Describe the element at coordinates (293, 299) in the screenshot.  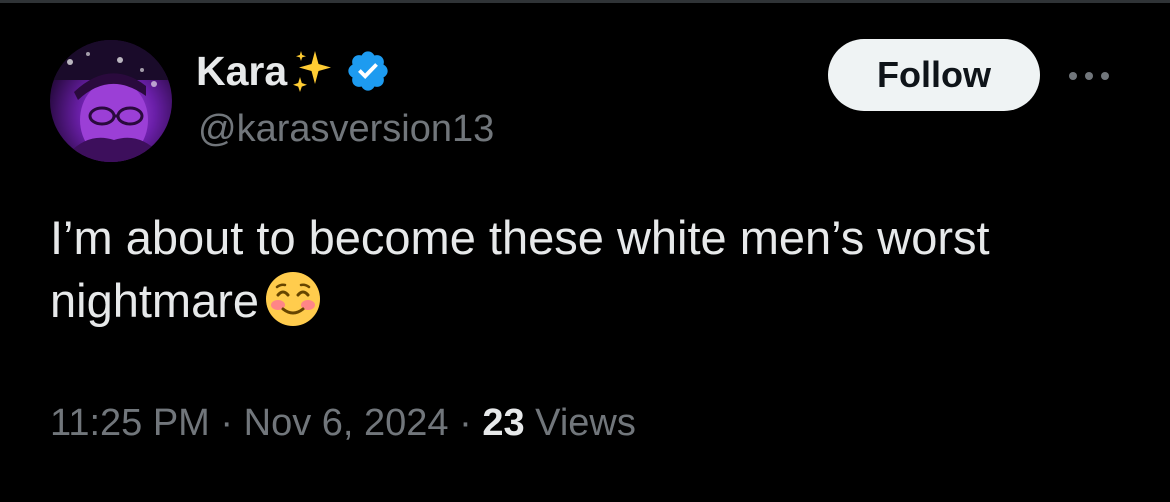
I see `smiling-face-with-smiling-eyes-icon` at that location.